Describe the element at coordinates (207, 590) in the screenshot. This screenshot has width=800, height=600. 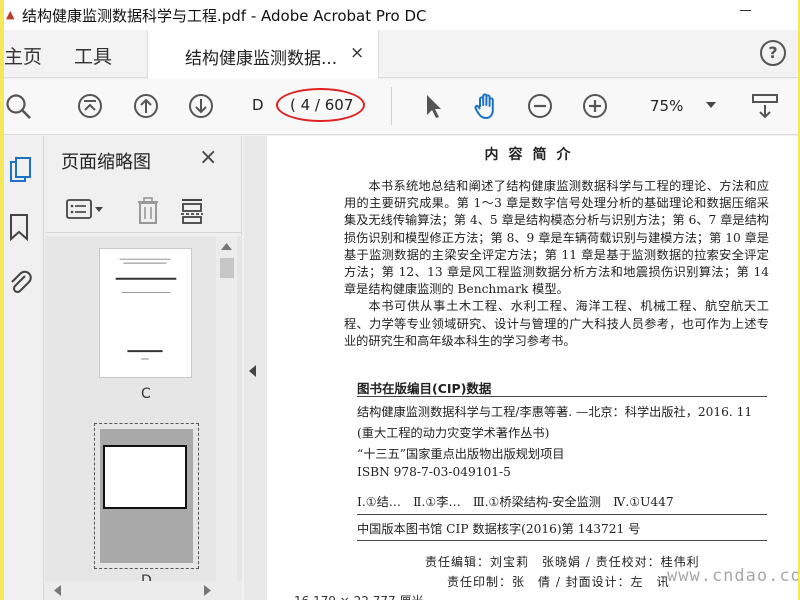
I see `scroll-right-icon` at that location.